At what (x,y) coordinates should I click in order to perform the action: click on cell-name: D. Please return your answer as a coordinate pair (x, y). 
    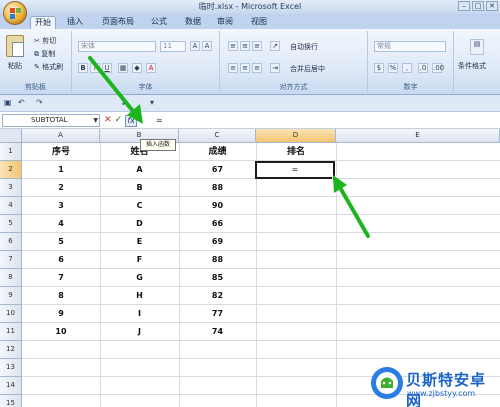
    Looking at the image, I should click on (139, 224).